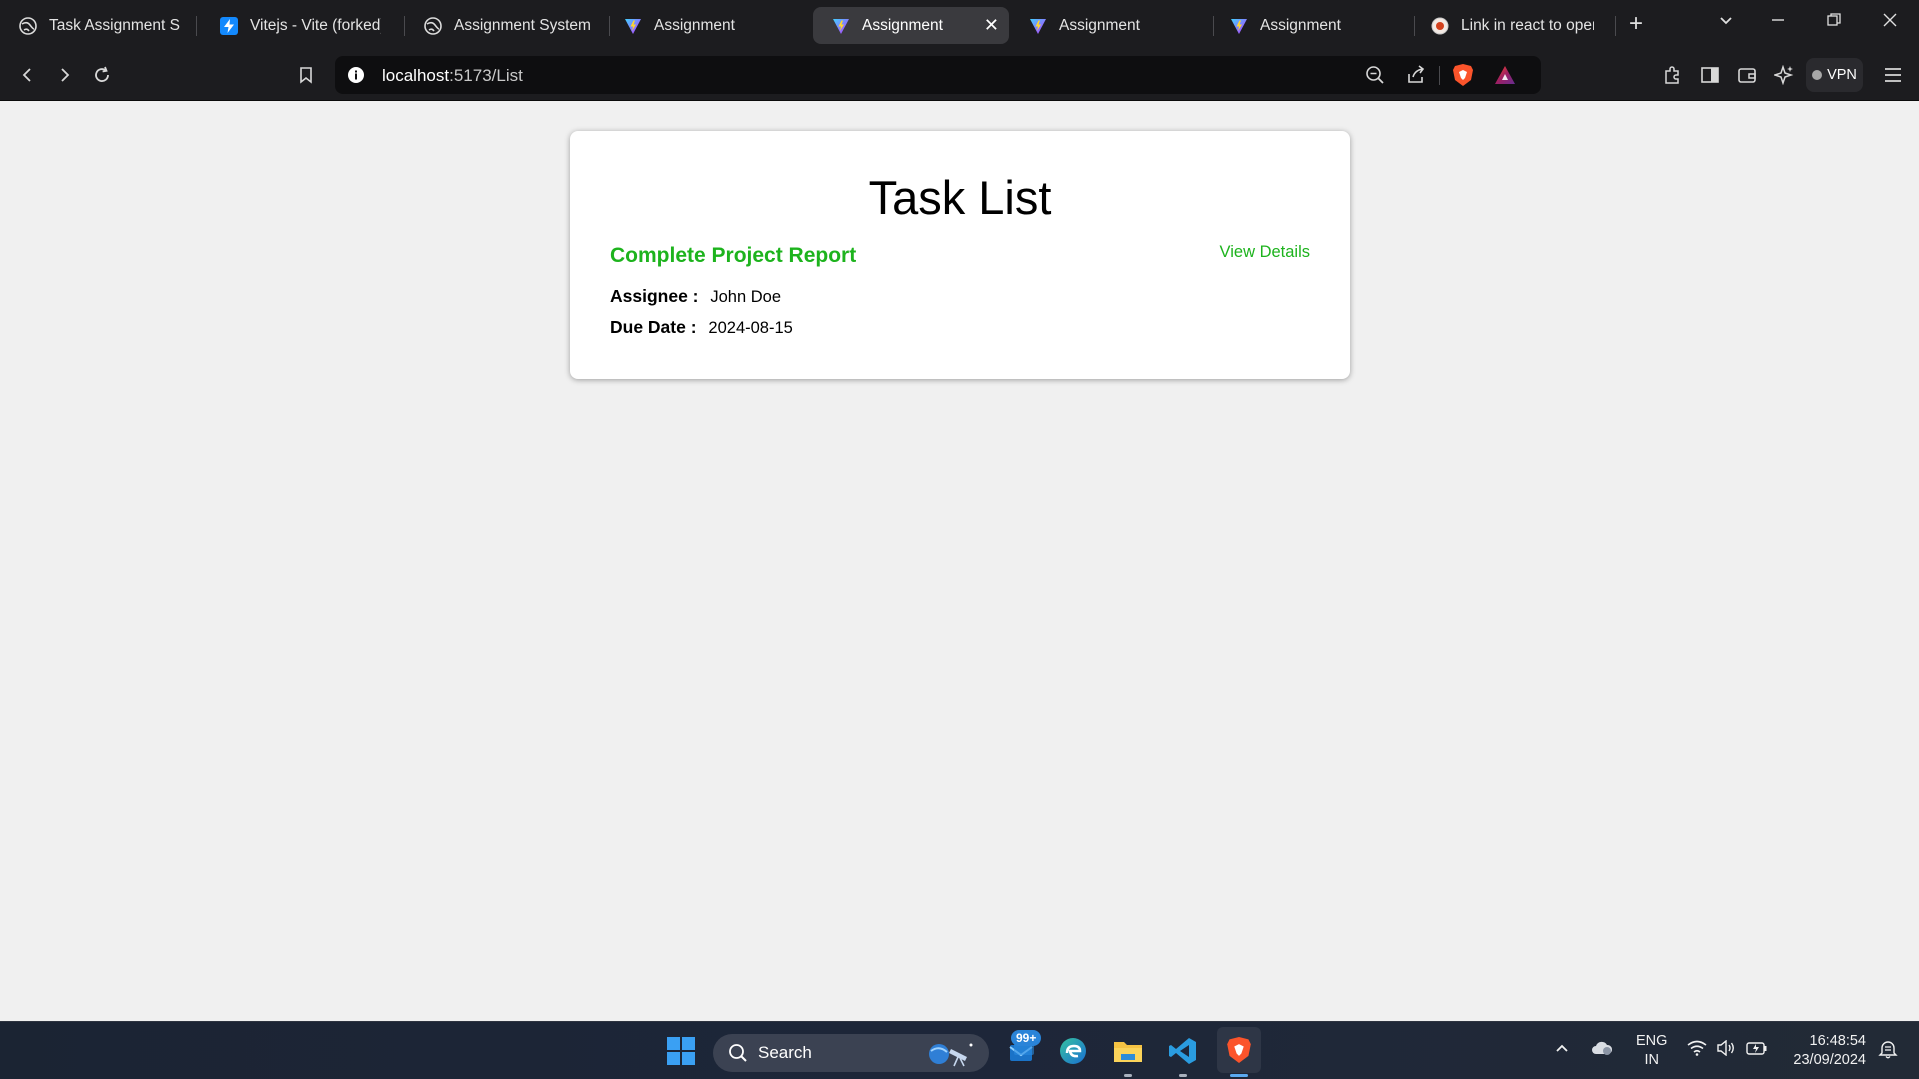  I want to click on brave-taskbar-icon, so click(1239, 1050).